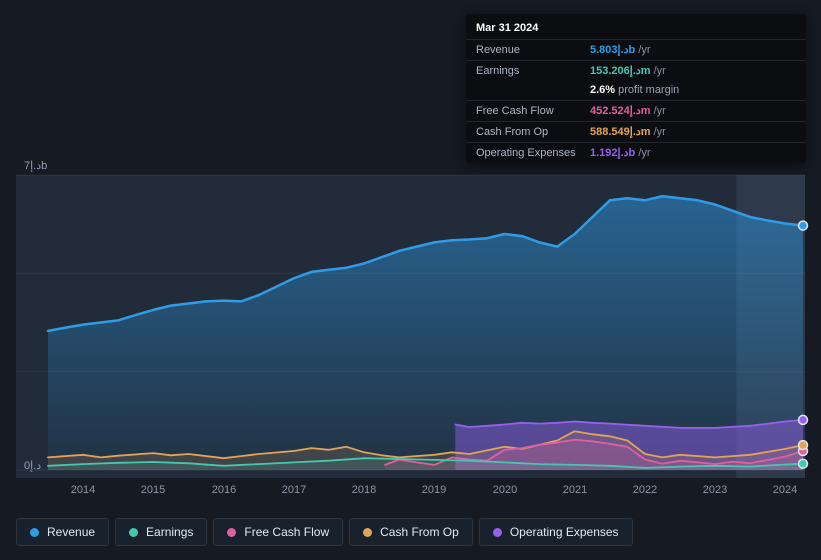 This screenshot has width=821, height=560. Describe the element at coordinates (564, 532) in the screenshot. I see `legend-label: Operating Expenses` at that location.